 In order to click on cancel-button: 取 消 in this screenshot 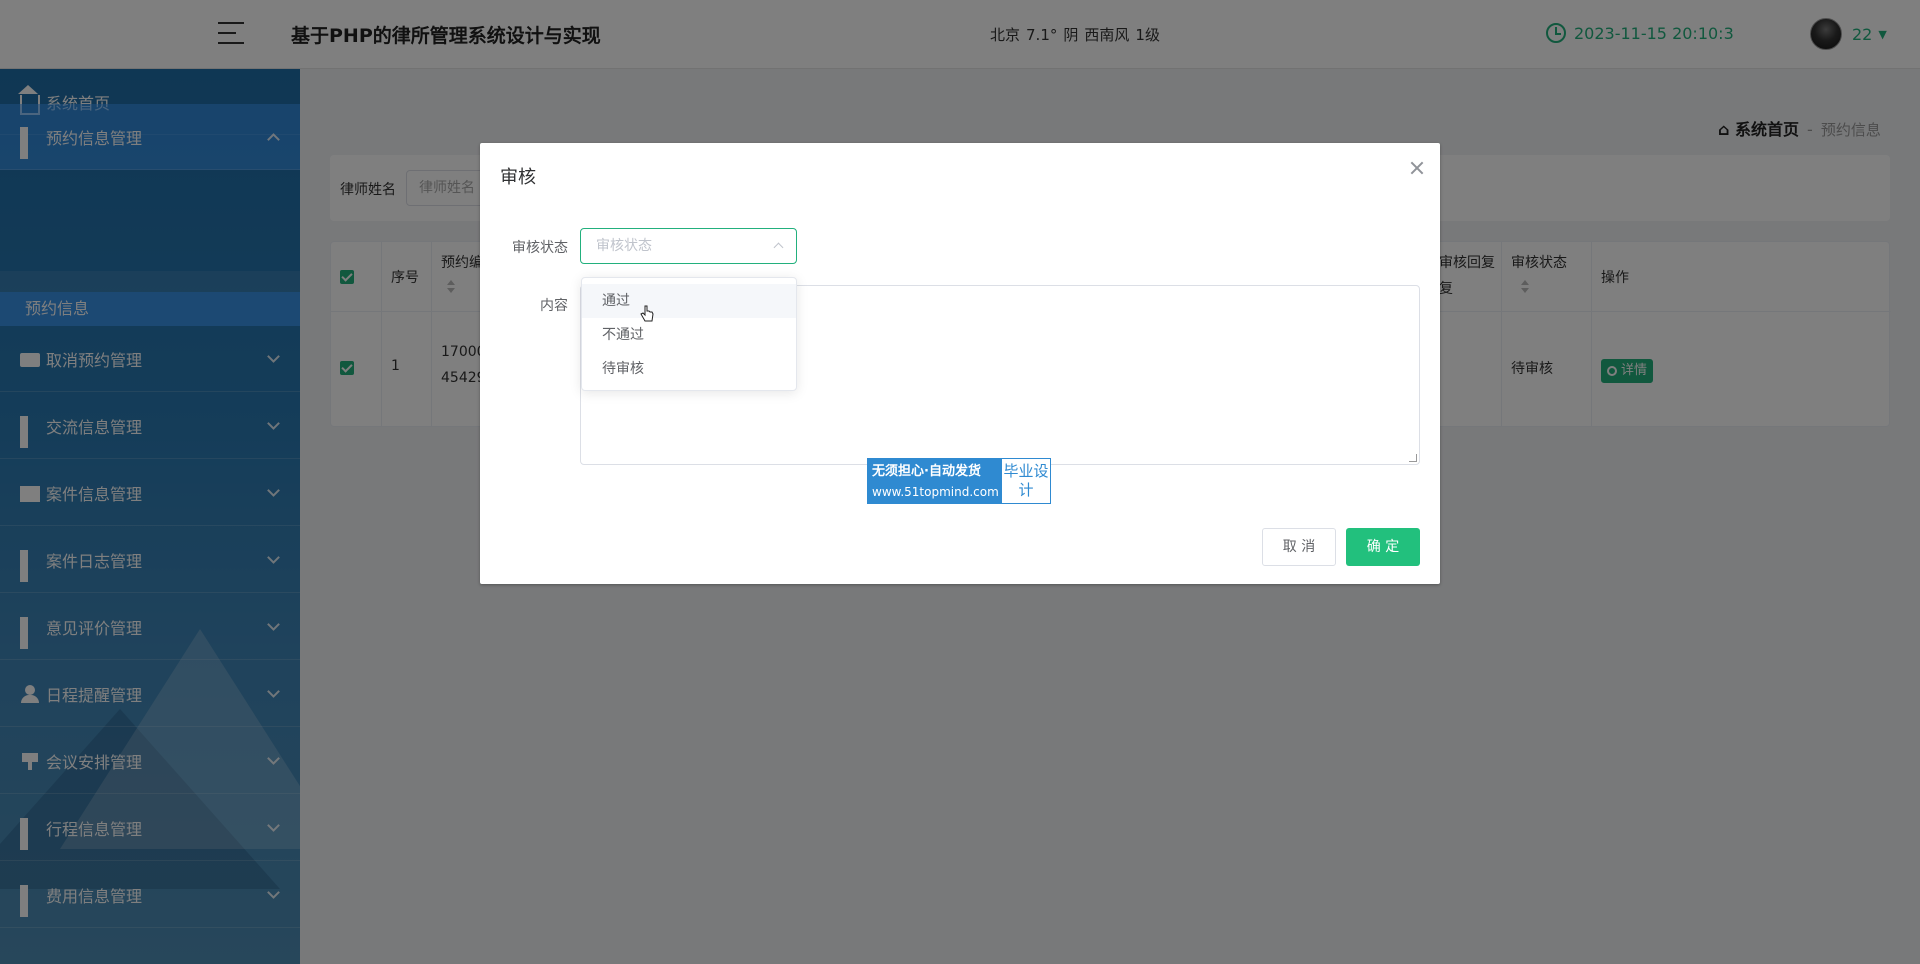, I will do `click(1299, 547)`.